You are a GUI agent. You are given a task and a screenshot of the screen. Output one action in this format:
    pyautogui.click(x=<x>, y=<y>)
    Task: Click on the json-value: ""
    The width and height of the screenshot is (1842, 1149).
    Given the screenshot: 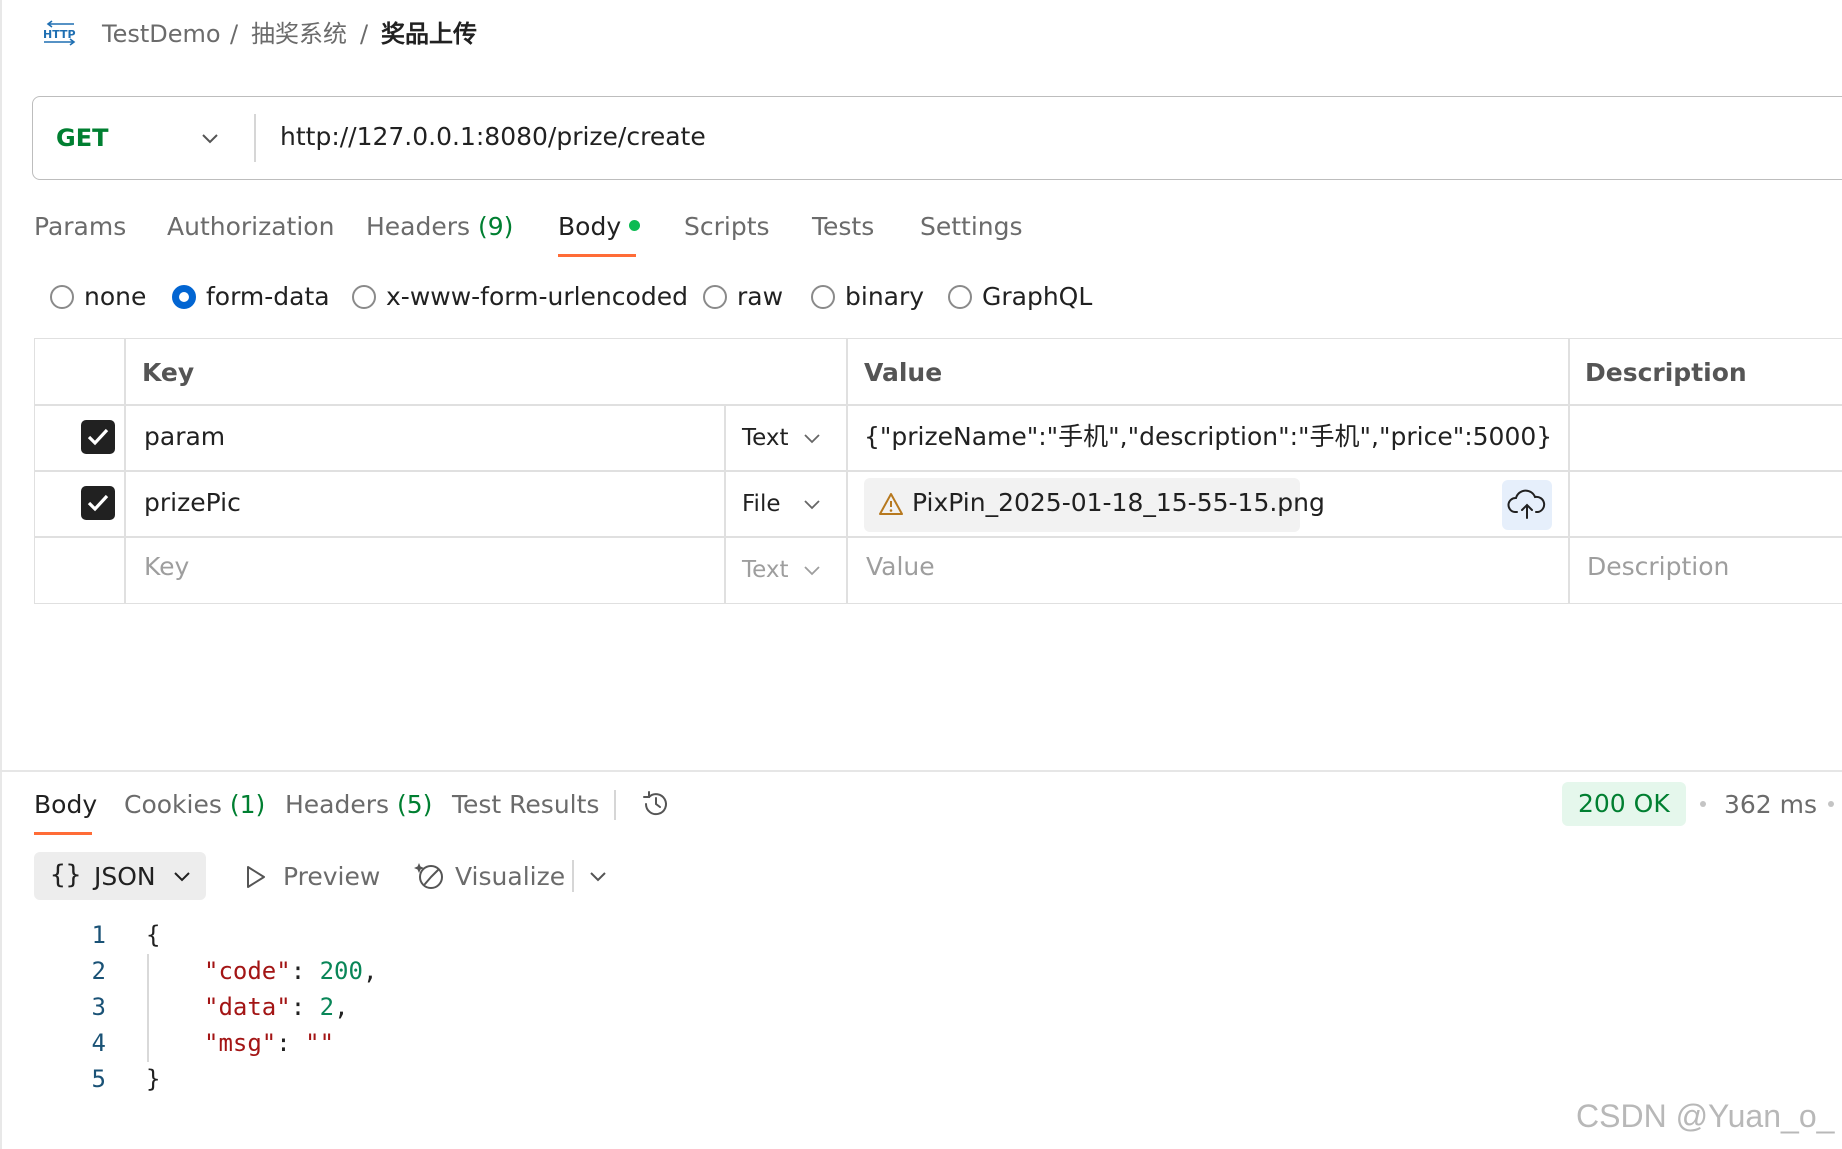 What is the action you would take?
    pyautogui.click(x=320, y=1043)
    